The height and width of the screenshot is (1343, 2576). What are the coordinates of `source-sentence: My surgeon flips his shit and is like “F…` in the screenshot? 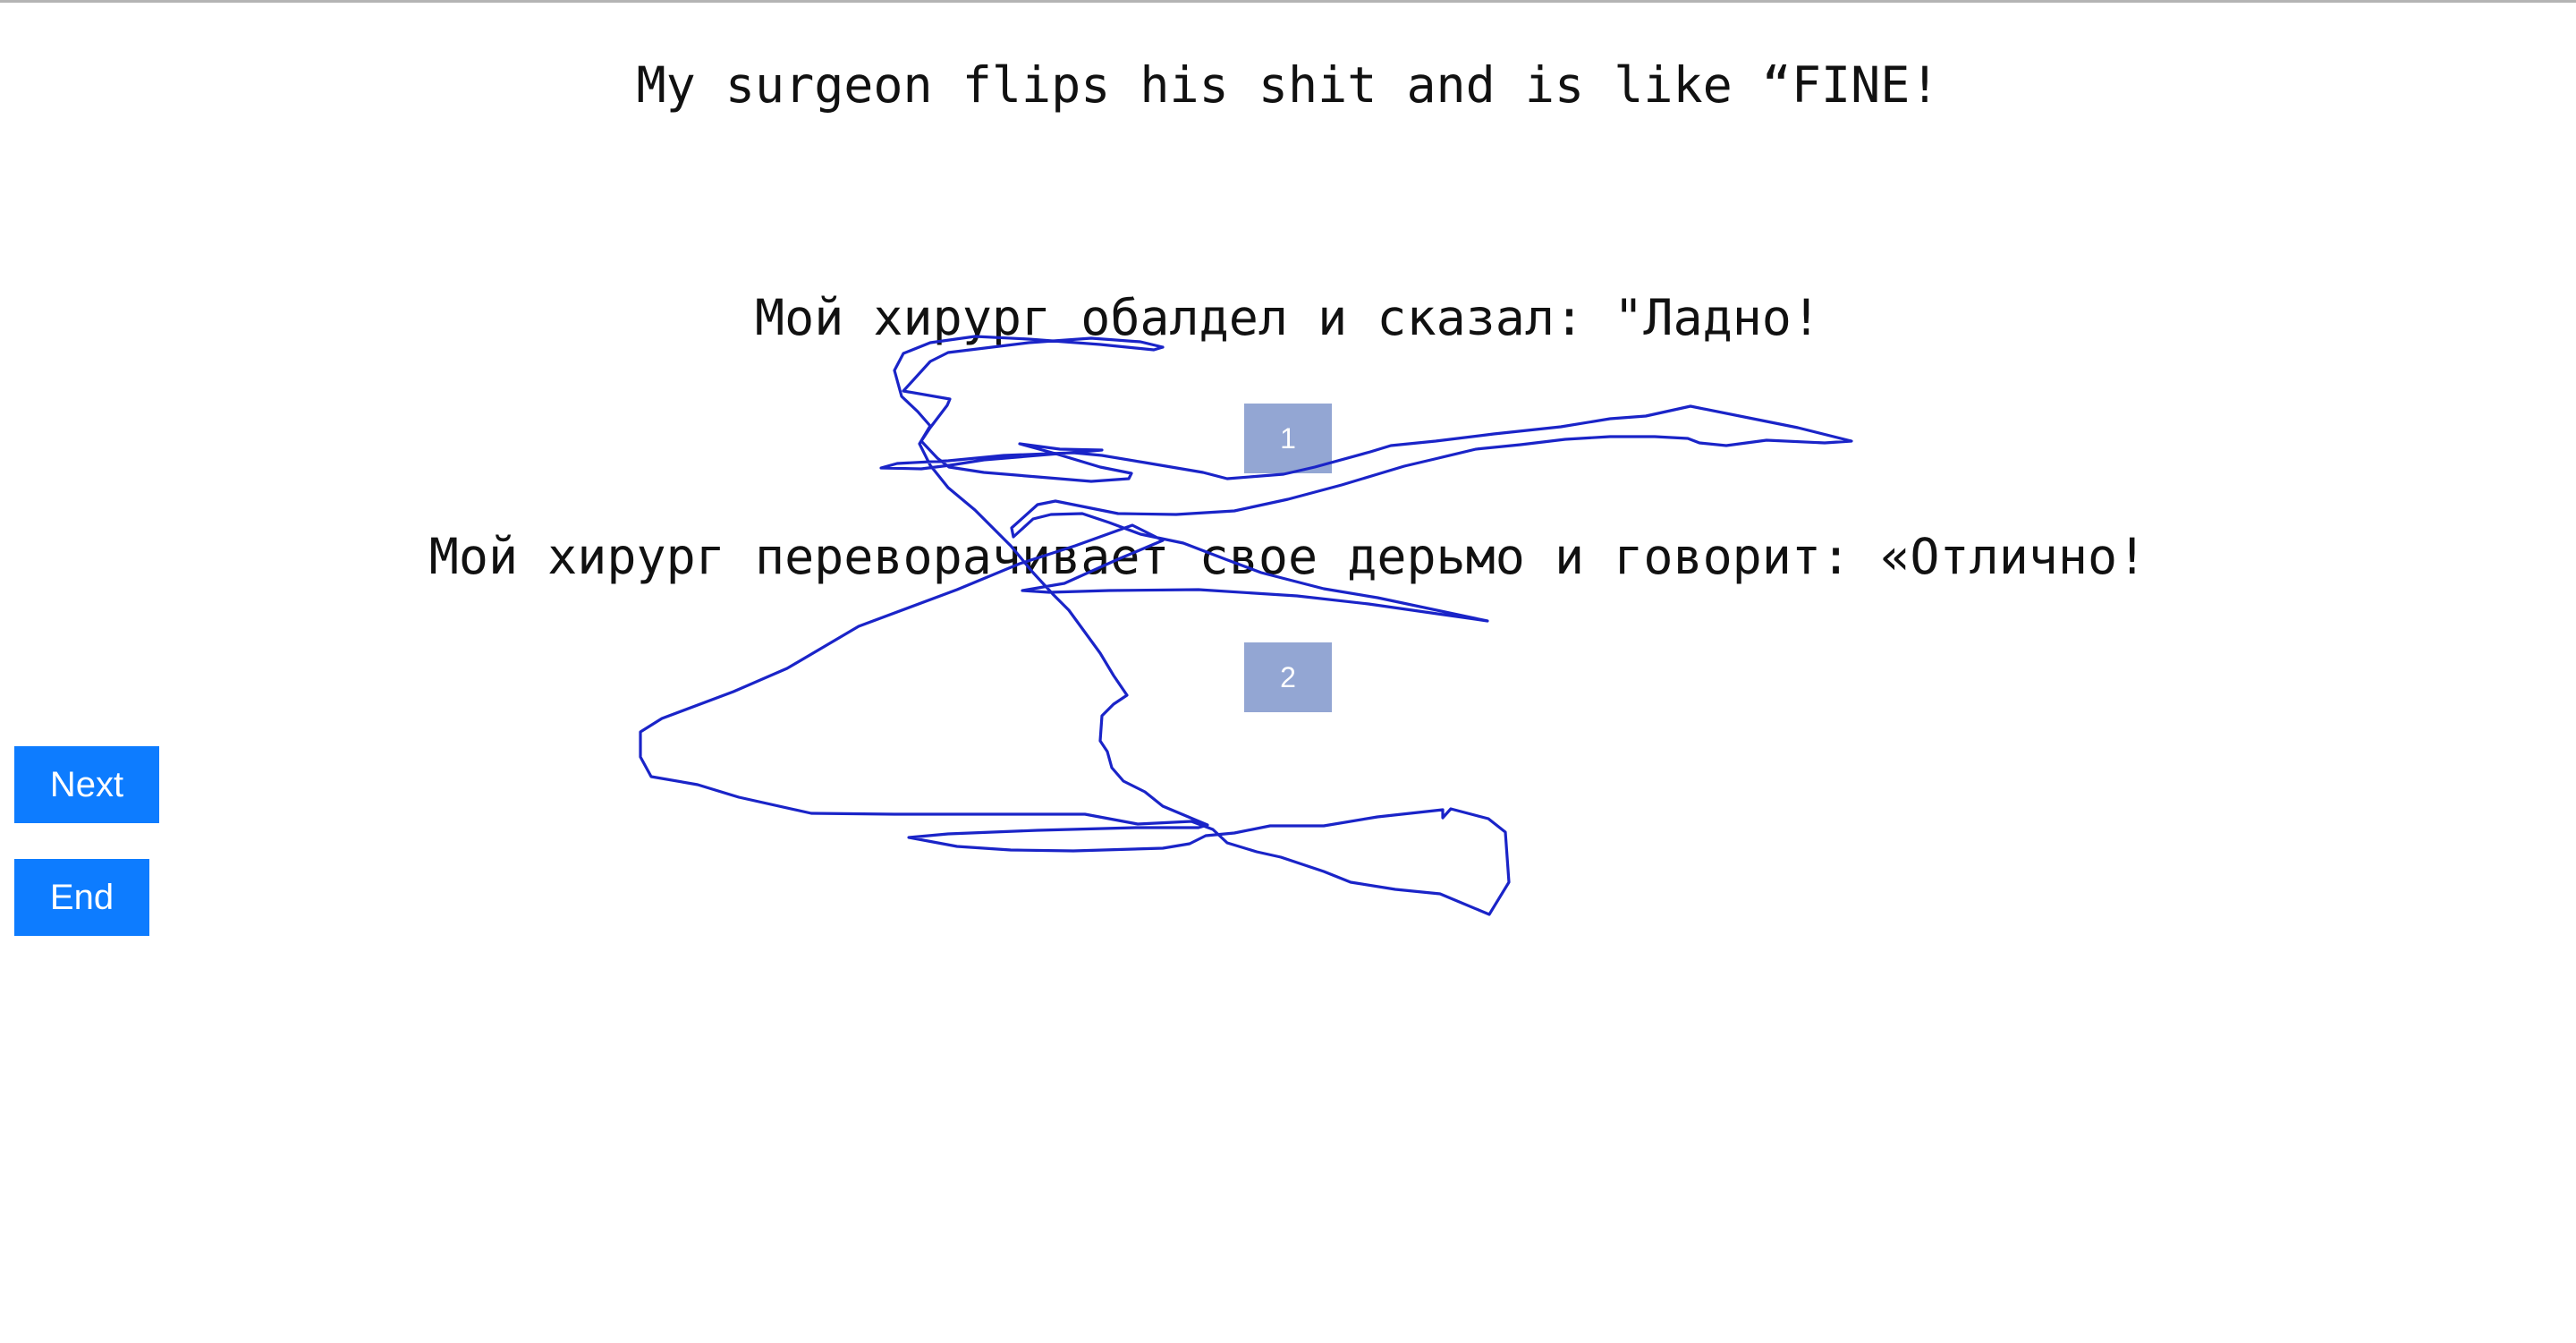 It's located at (1288, 85).